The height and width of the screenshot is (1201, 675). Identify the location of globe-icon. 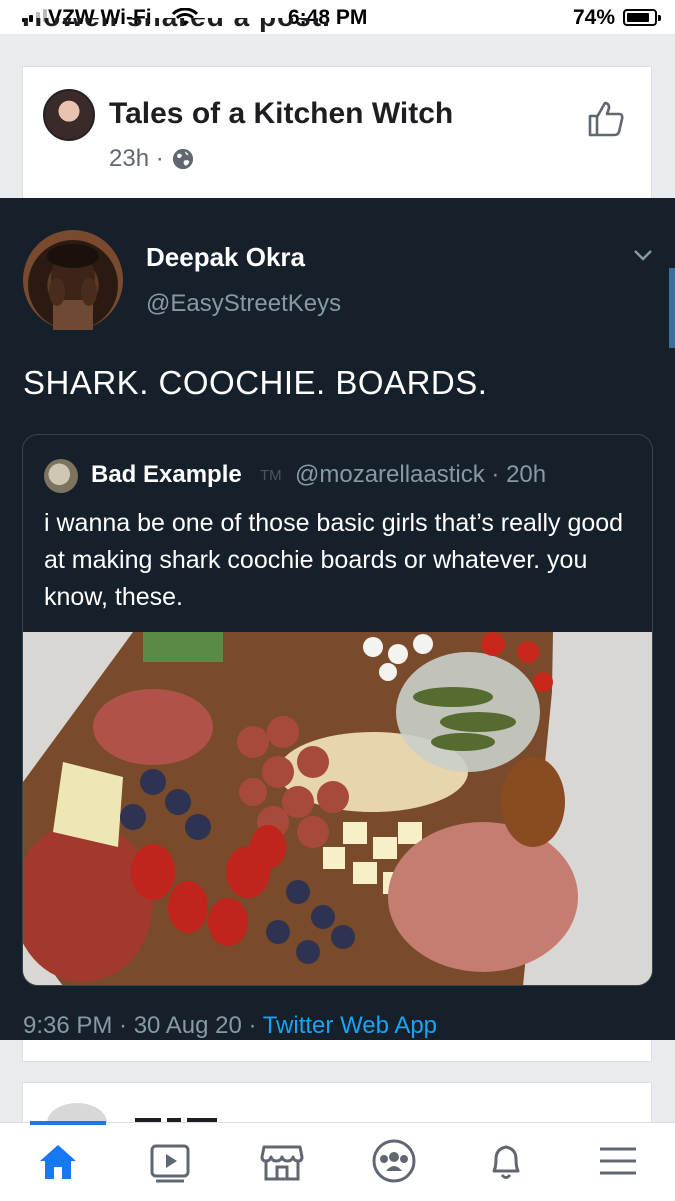
(182, 159).